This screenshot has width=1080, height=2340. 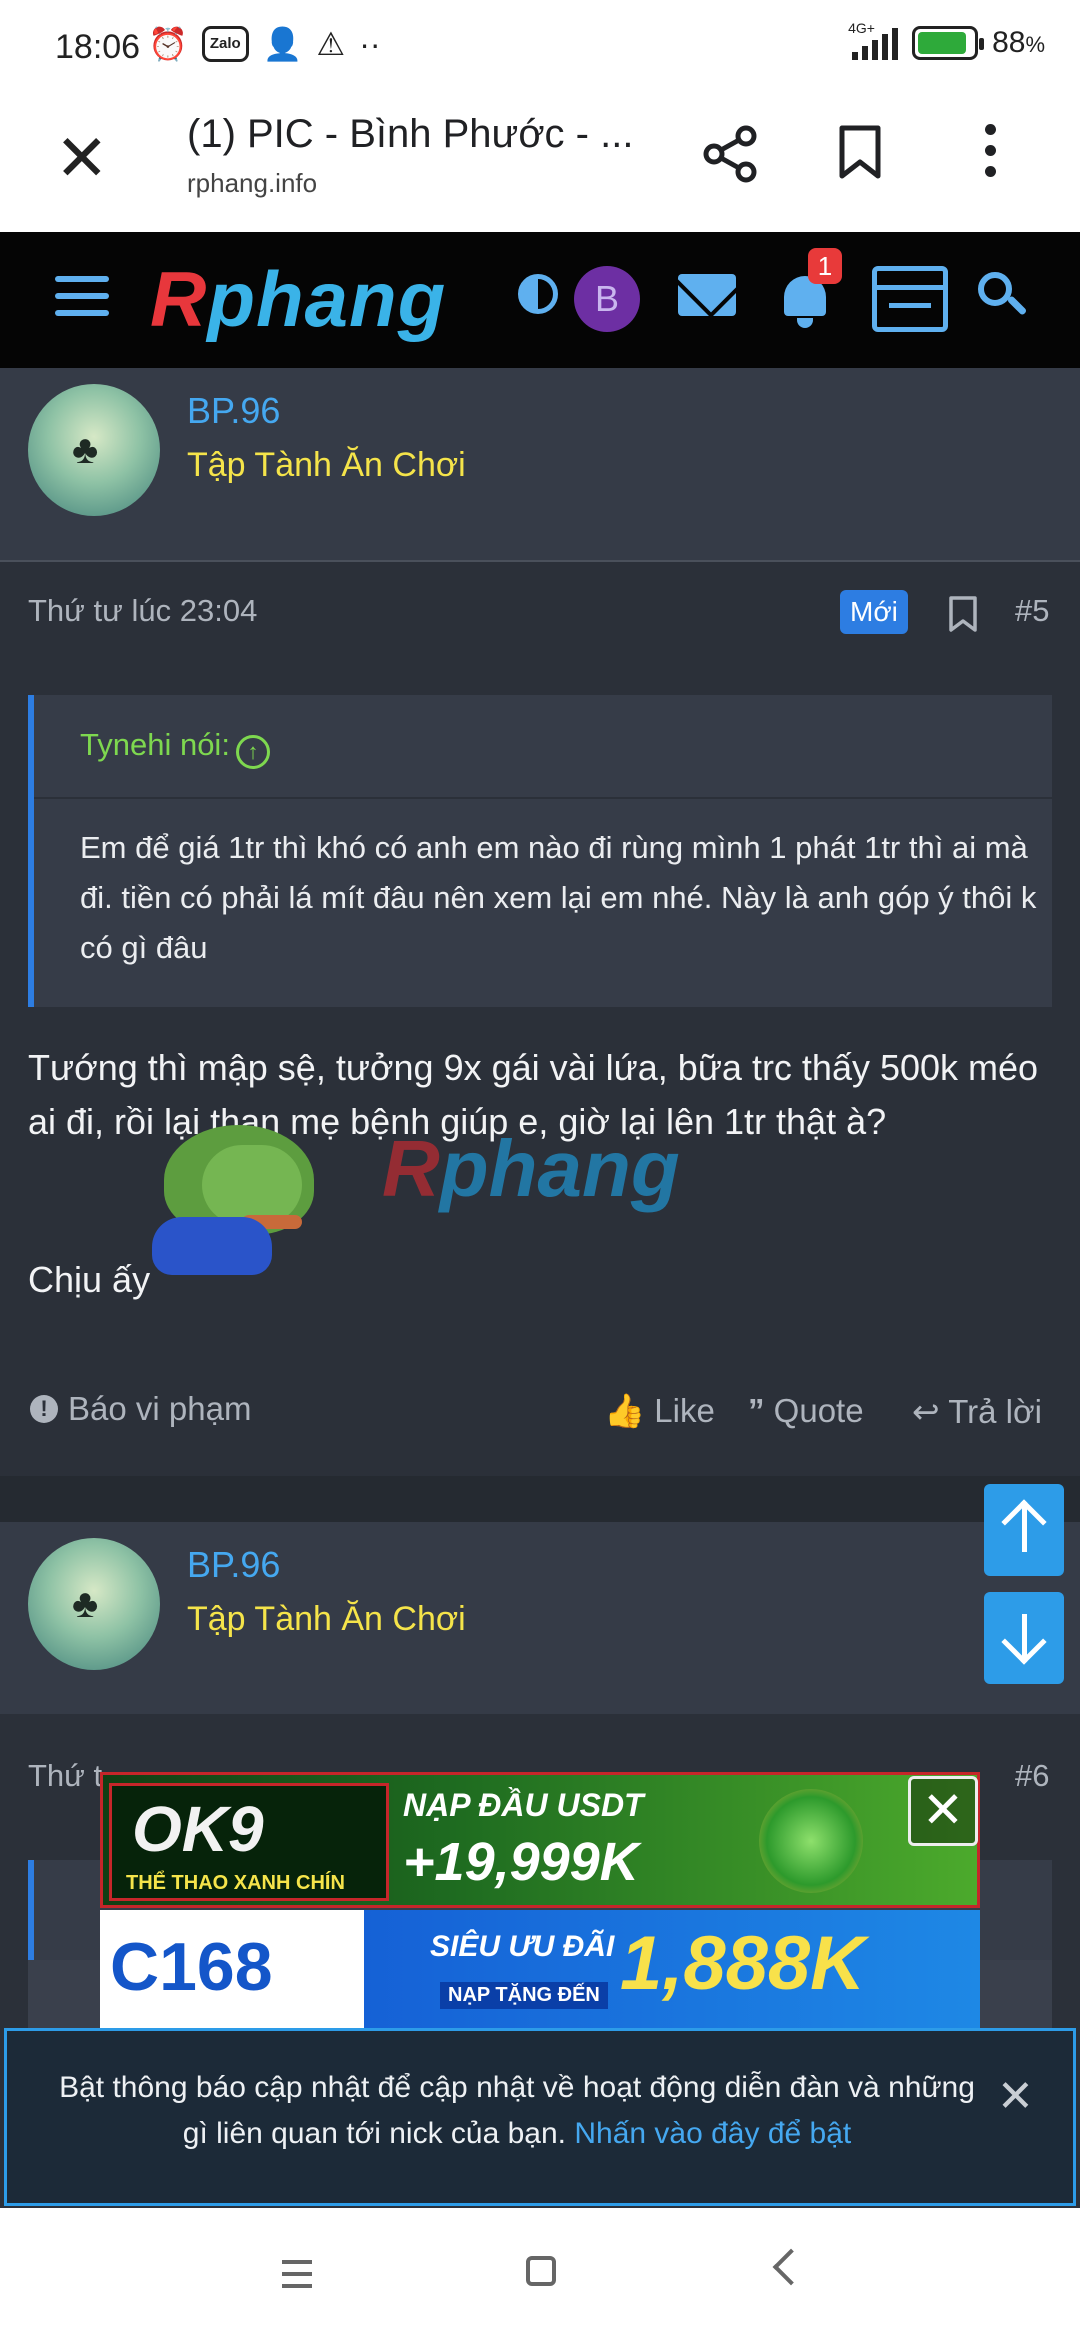 I want to click on back-icon, so click(x=791, y=2267).